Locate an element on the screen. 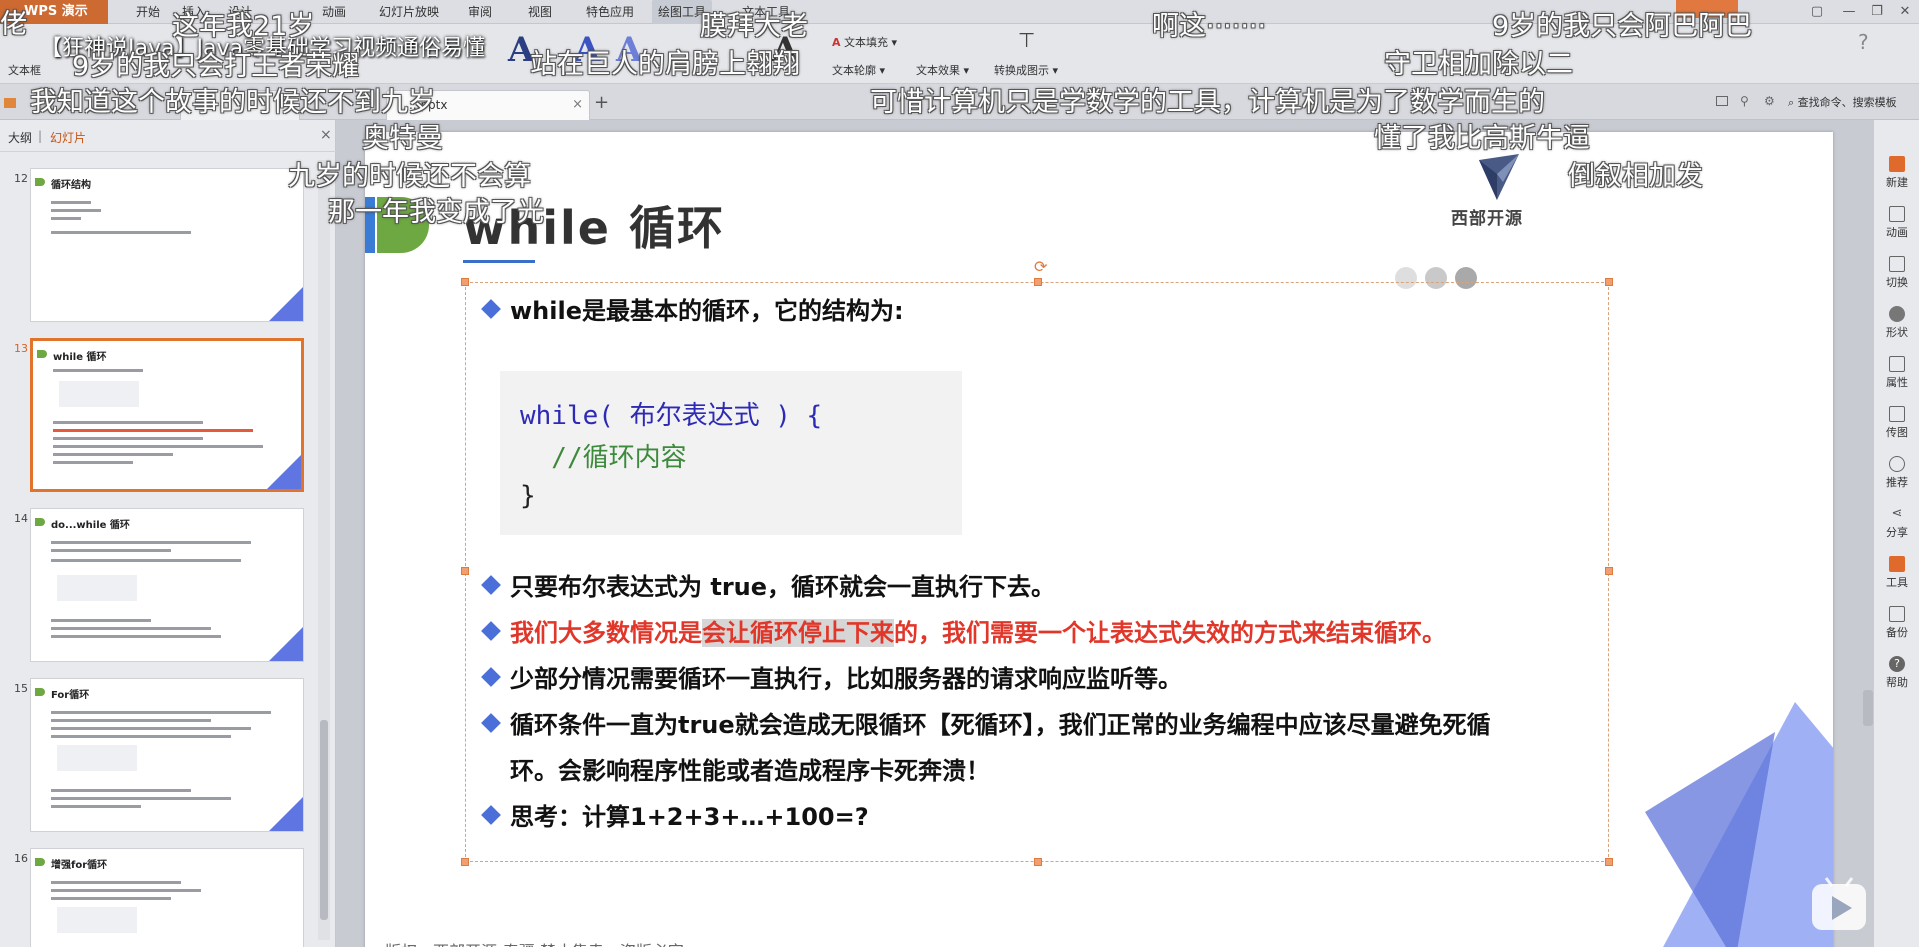 The image size is (1919, 947). ribbon-textbox-label: 文本框 is located at coordinates (24, 70).